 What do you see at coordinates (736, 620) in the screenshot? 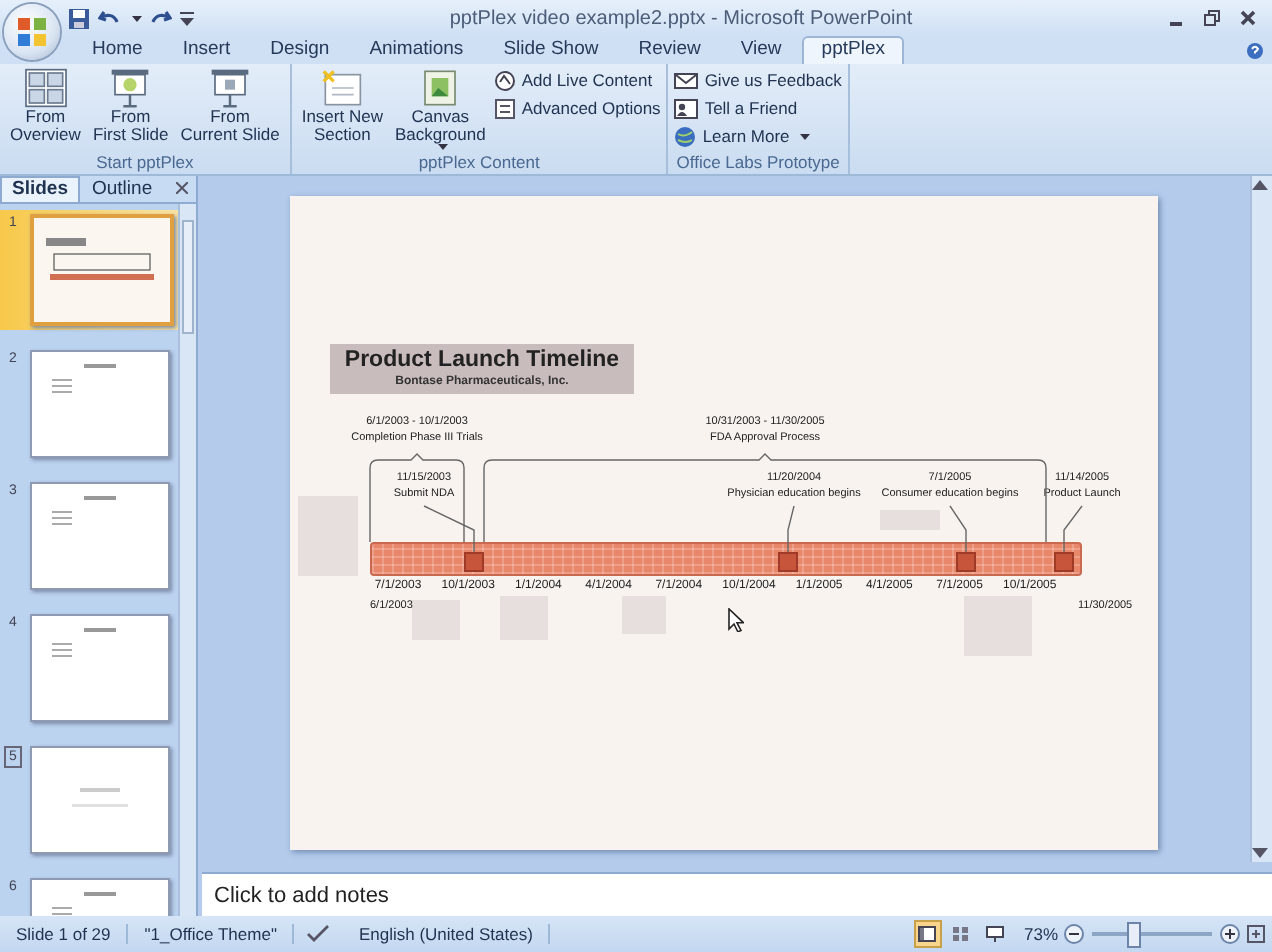
I see `cursor-icon` at bounding box center [736, 620].